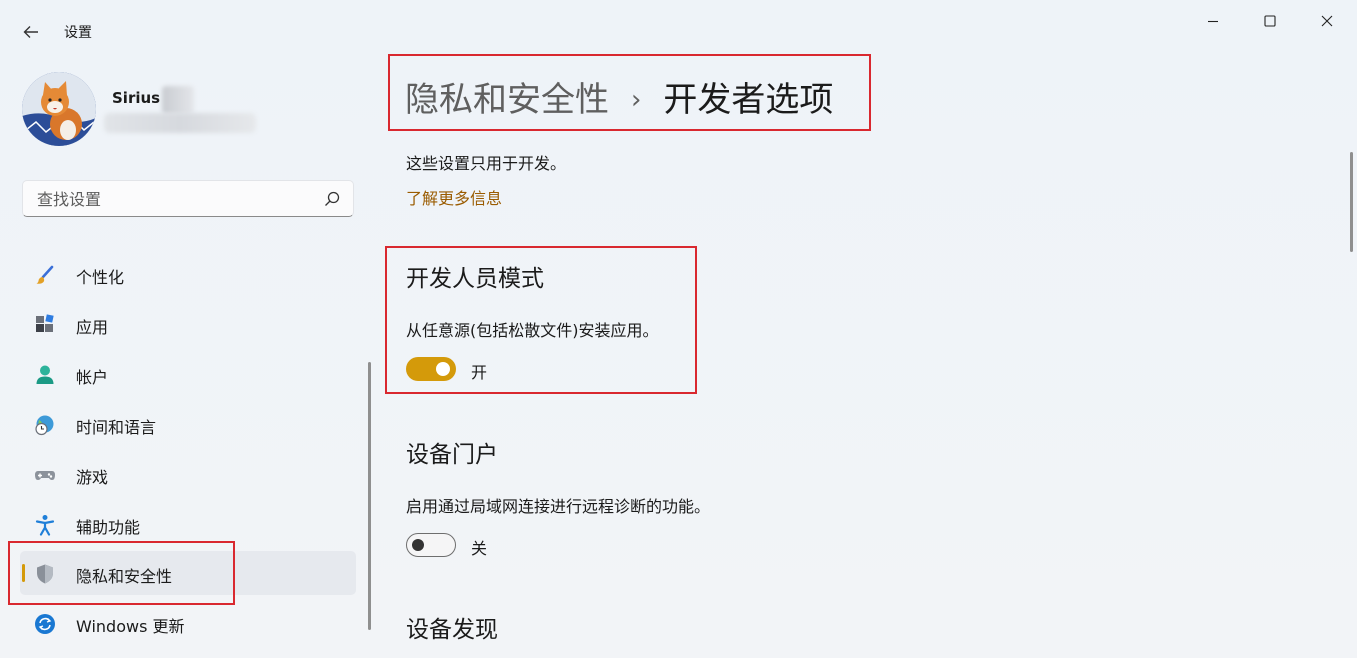  What do you see at coordinates (507, 100) in the screenshot?
I see `breadcrumb-parent: 隐私和安全性` at bounding box center [507, 100].